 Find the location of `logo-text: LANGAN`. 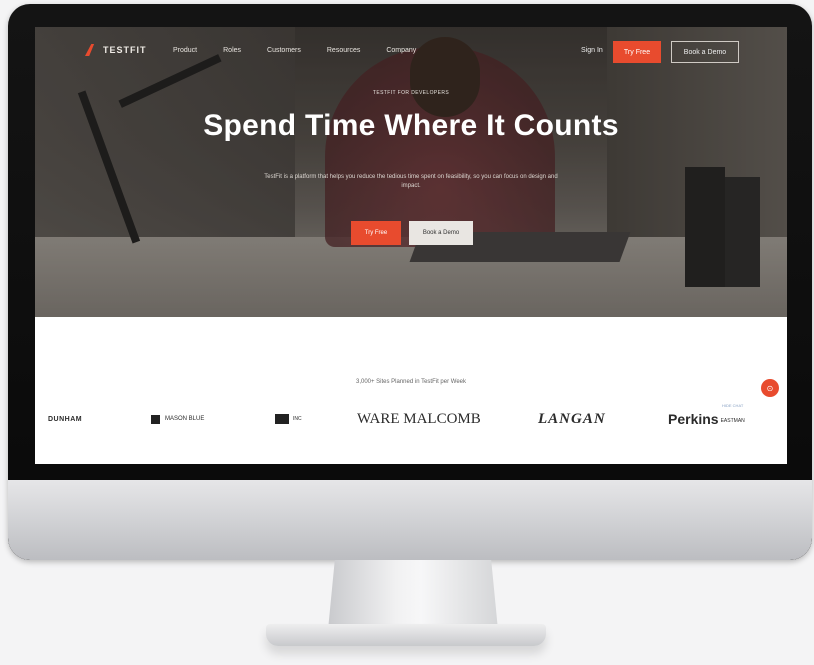

logo-text: LANGAN is located at coordinates (572, 418).